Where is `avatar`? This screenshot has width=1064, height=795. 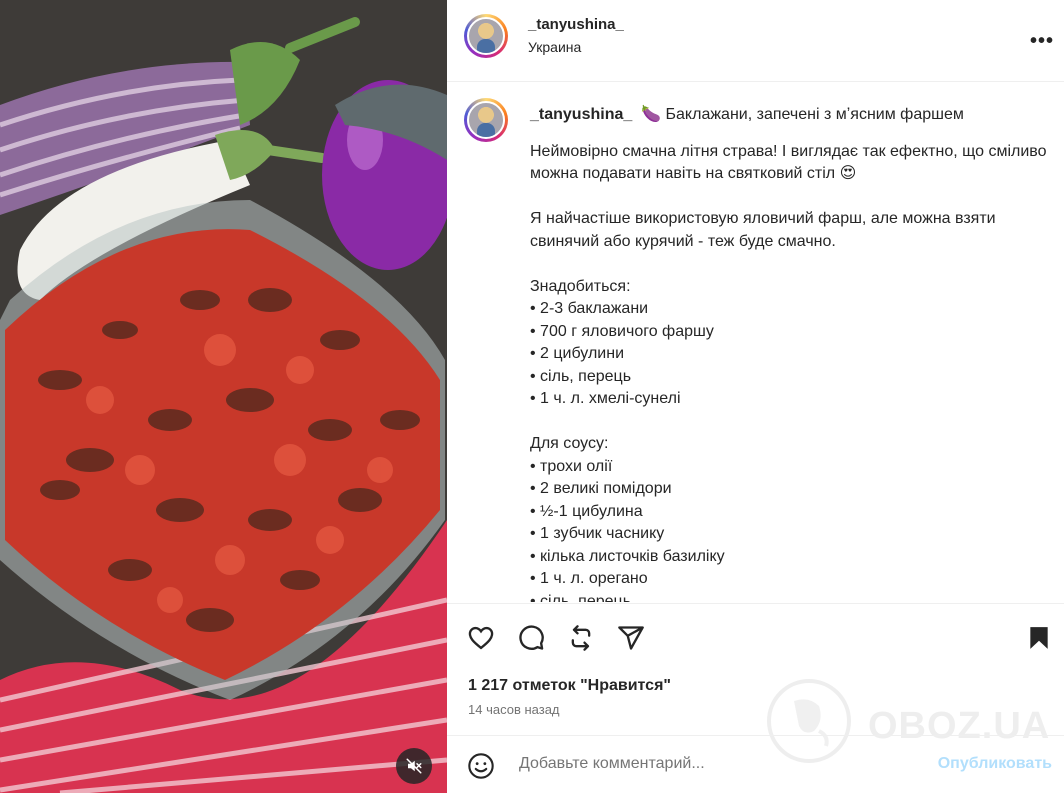 avatar is located at coordinates (486, 36).